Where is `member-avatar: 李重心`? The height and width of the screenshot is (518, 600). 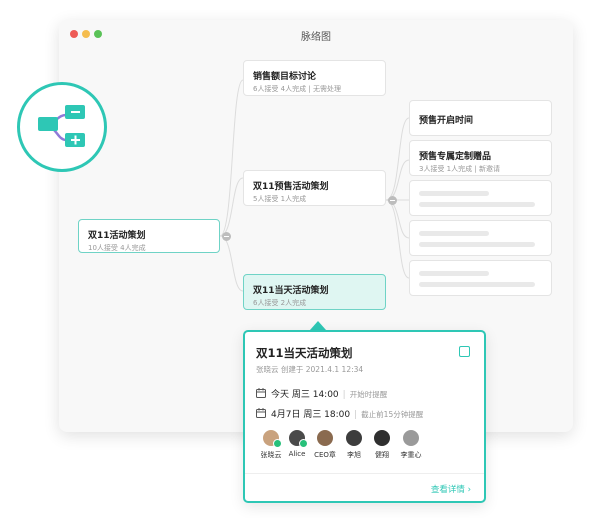 member-avatar: 李重心 is located at coordinates (411, 445).